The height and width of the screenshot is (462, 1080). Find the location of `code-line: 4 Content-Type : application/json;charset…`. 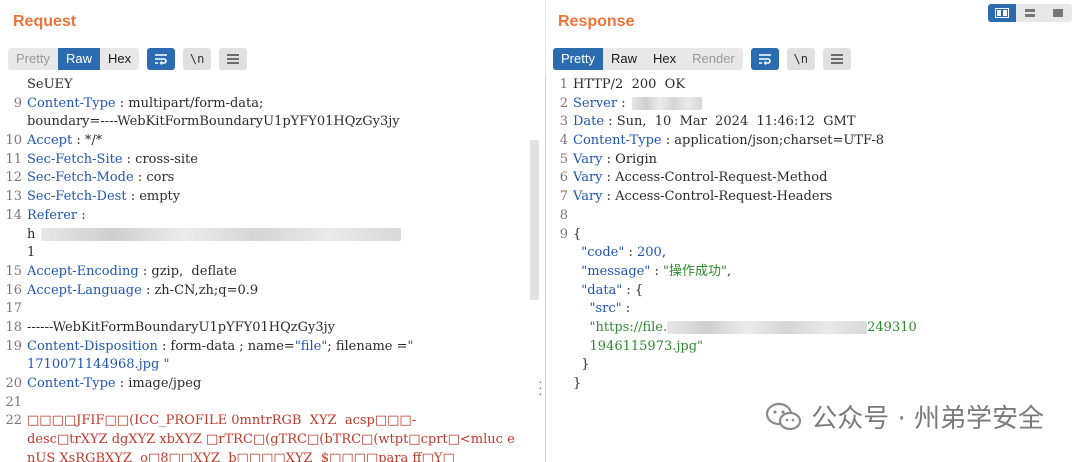

code-line: 4 Content-Type : application/json;charset… is located at coordinates (813, 141).